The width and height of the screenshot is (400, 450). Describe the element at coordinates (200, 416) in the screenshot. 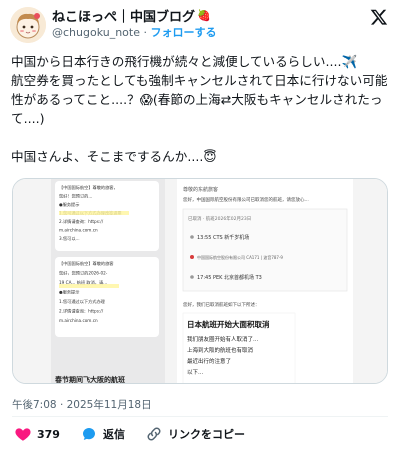

I see `divider` at that location.